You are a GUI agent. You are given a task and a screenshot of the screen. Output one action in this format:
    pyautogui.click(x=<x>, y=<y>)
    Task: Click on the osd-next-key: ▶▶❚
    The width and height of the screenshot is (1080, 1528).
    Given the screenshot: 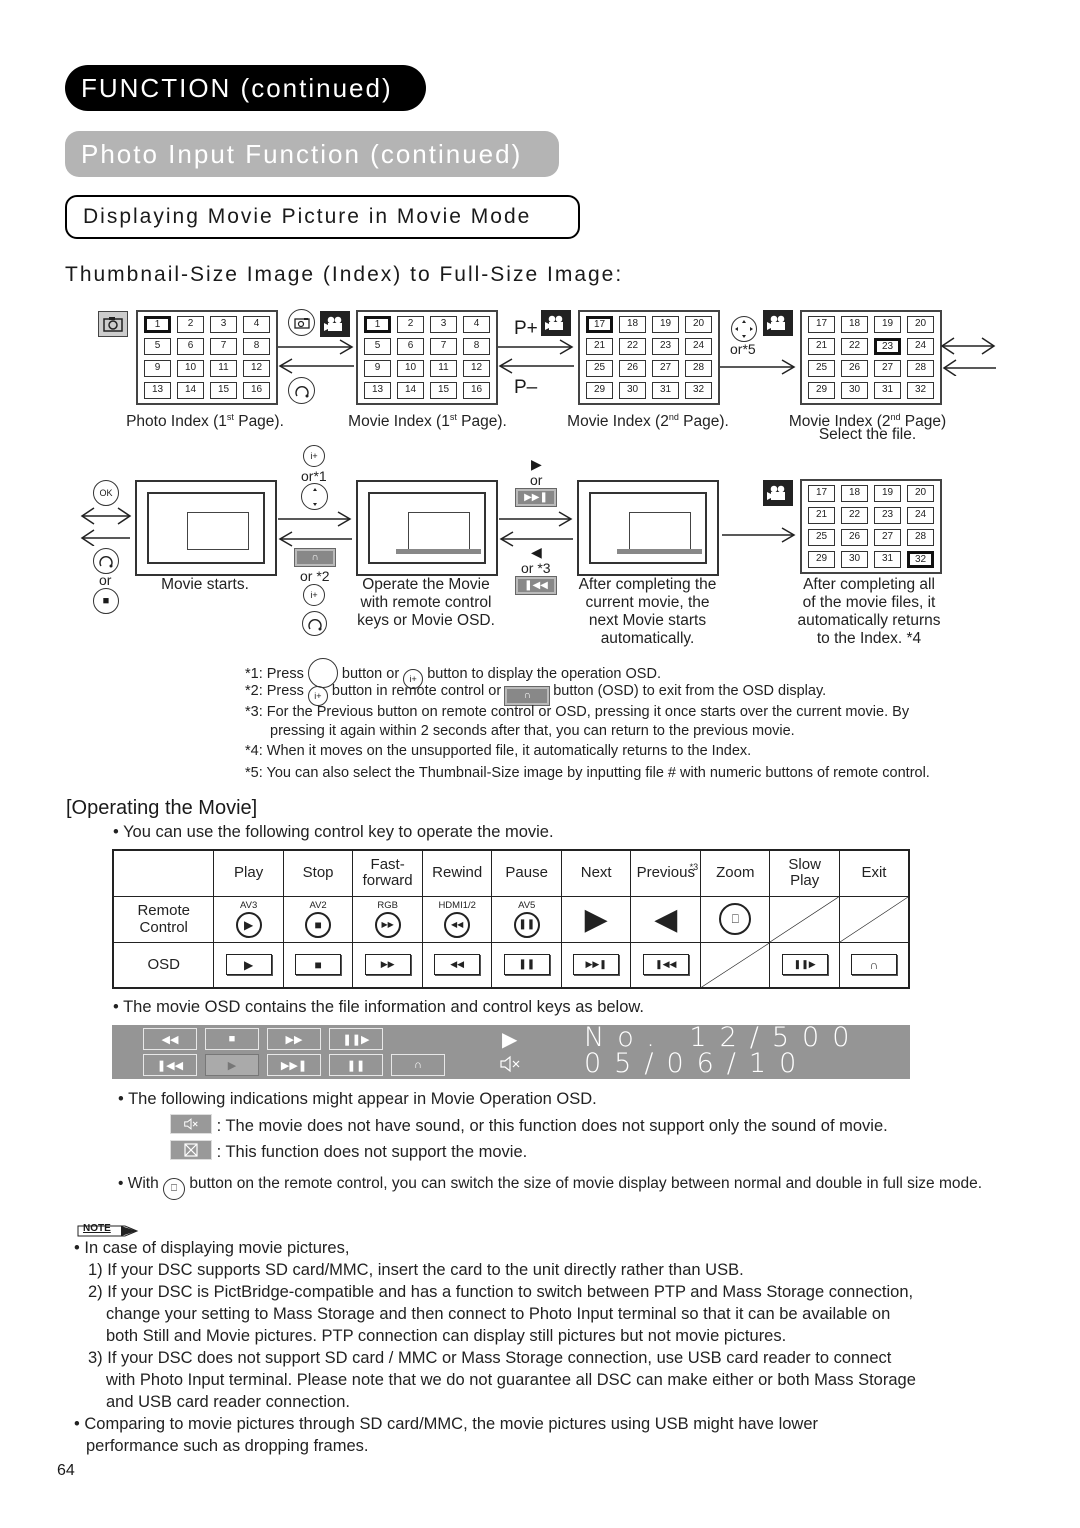 What is the action you would take?
    pyautogui.click(x=294, y=1065)
    